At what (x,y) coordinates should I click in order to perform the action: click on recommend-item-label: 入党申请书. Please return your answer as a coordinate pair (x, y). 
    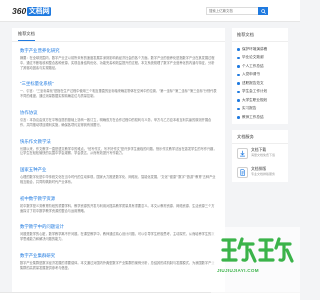
    Looking at the image, I should click on (251, 74).